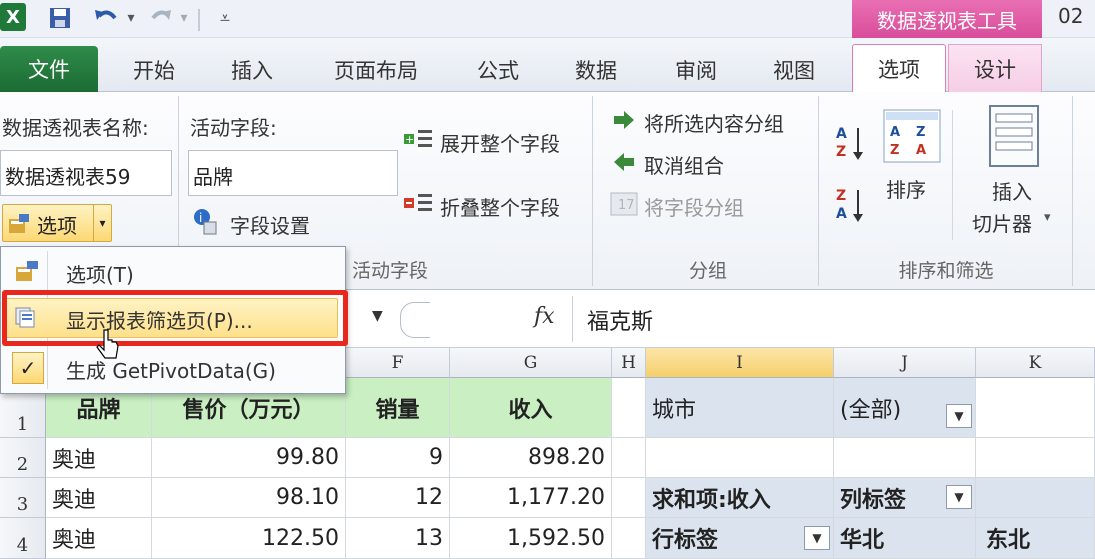 The image size is (1095, 559). I want to click on column-header-i: I, so click(740, 363).